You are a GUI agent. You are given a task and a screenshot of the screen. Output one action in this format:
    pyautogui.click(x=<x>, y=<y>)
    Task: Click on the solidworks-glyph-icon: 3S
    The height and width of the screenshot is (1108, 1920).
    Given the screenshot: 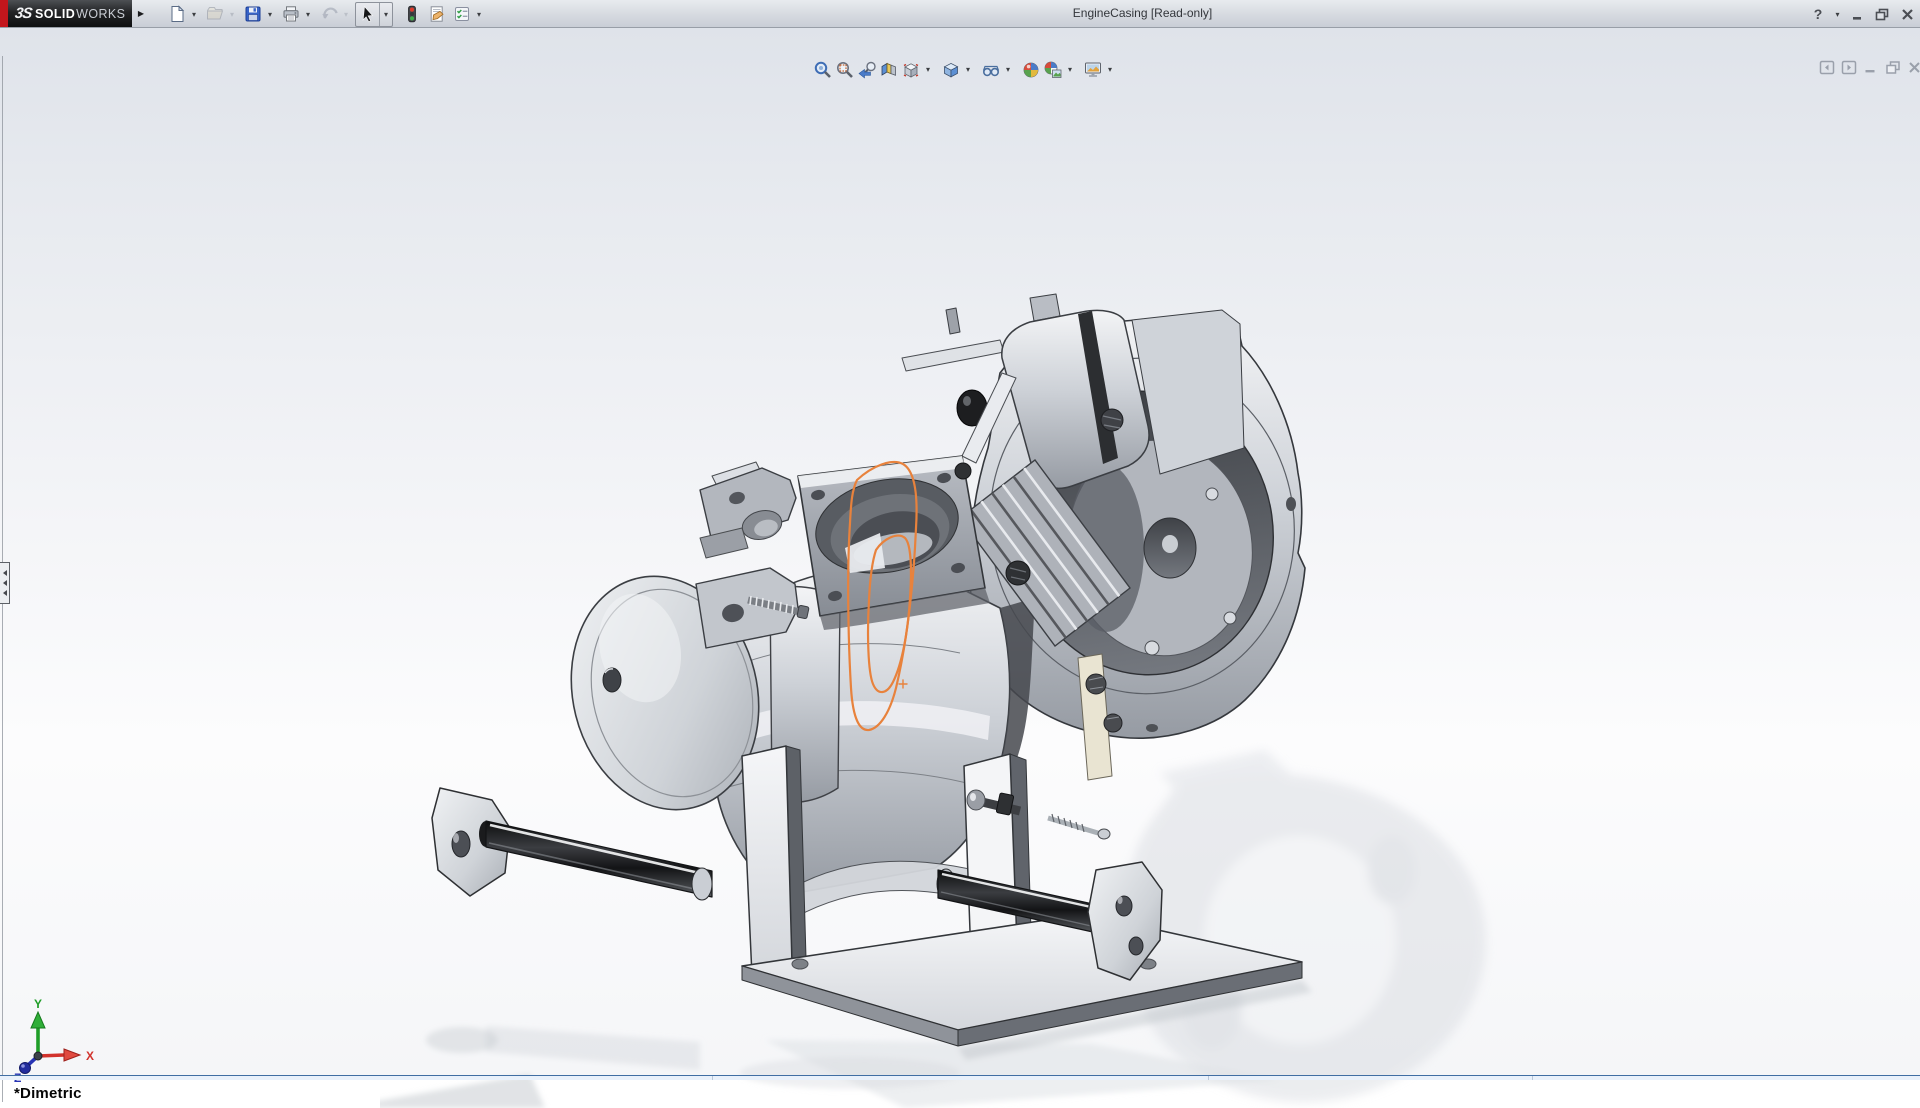 What is the action you would take?
    pyautogui.click(x=23, y=13)
    